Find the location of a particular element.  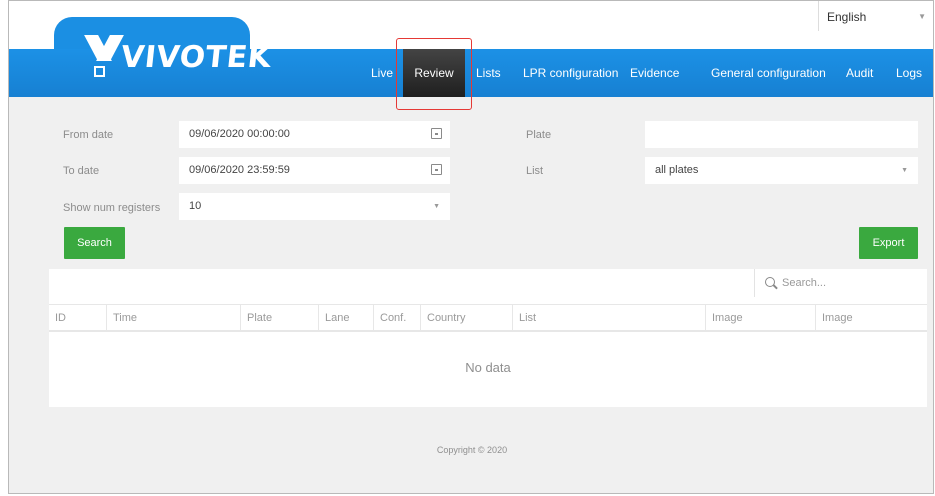

from-date-label: From date is located at coordinates (88, 135).